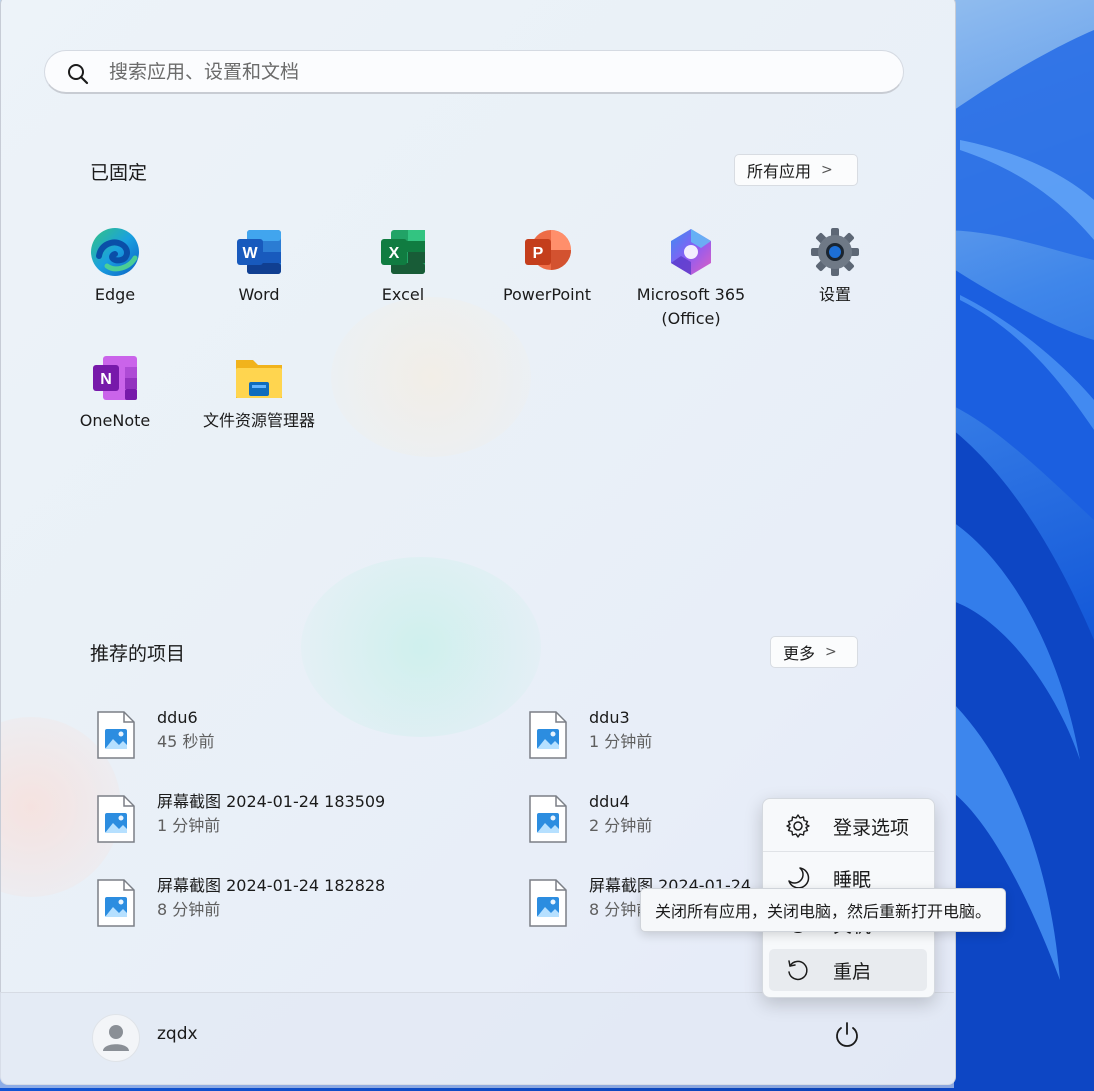 The height and width of the screenshot is (1091, 1094). What do you see at coordinates (115, 252) in the screenshot?
I see `edge-icon` at bounding box center [115, 252].